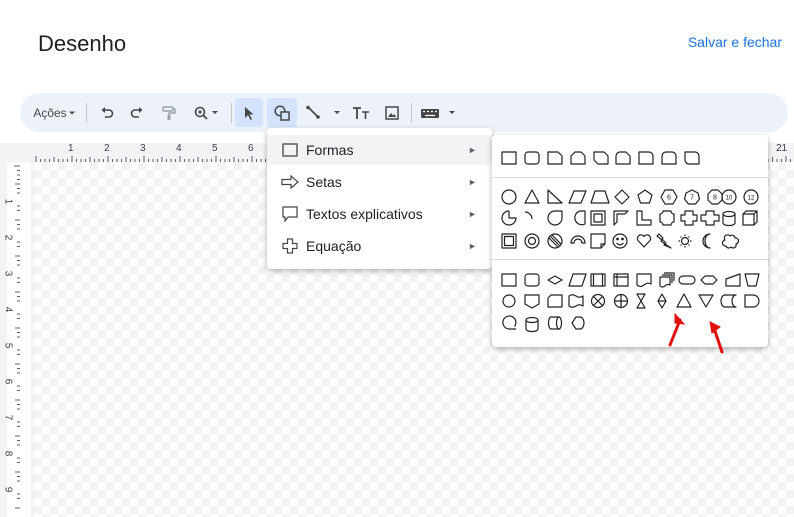 This screenshot has height=517, width=794. I want to click on folded-corner-icon, so click(598, 241).